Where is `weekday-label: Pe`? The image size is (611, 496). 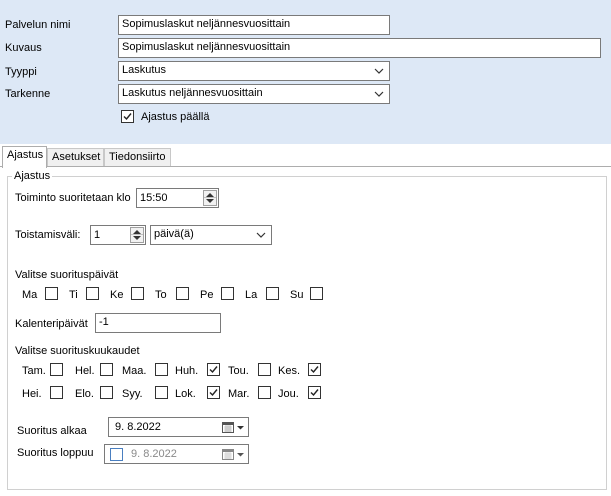
weekday-label: Pe is located at coordinates (207, 295).